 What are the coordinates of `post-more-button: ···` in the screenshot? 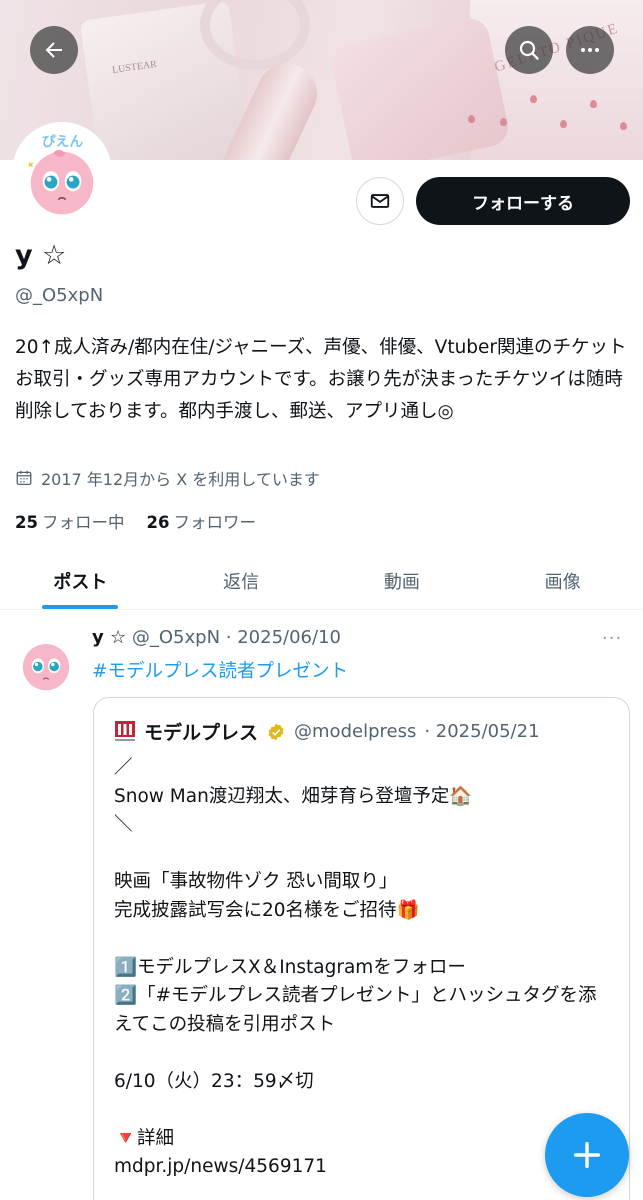 It's located at (612, 638).